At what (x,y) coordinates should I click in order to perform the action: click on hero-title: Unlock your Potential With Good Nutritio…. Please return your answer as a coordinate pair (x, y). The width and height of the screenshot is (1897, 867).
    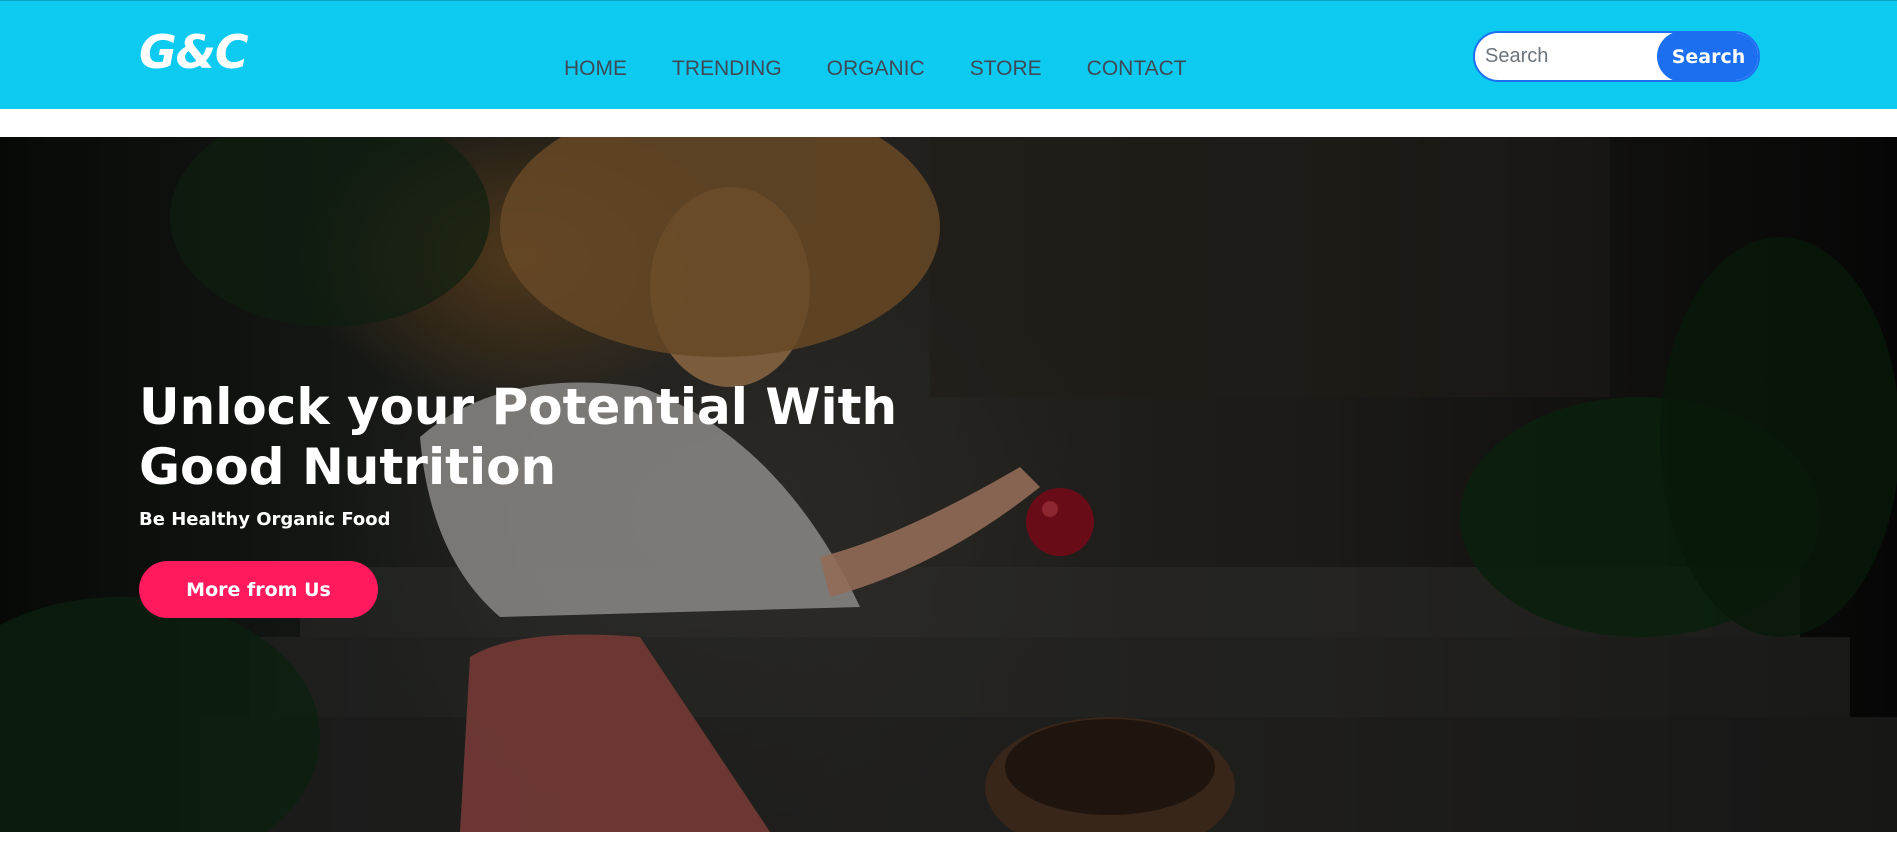
    Looking at the image, I should click on (518, 437).